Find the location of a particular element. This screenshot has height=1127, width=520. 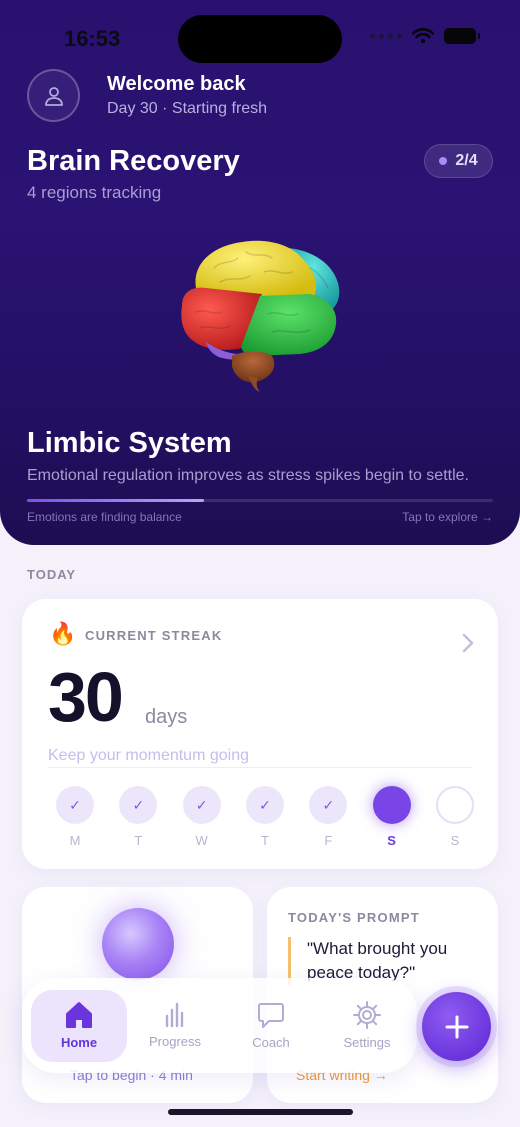

battery-icon is located at coordinates (462, 36).